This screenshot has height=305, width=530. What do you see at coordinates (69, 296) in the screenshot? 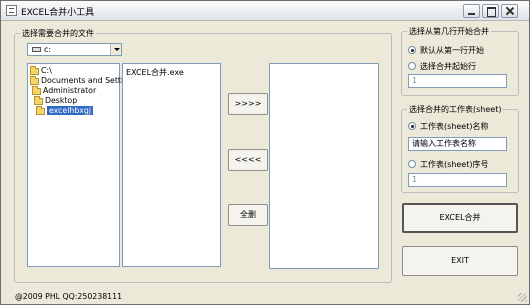
I see `status-text: @2009 PHL QQ:250238111` at bounding box center [69, 296].